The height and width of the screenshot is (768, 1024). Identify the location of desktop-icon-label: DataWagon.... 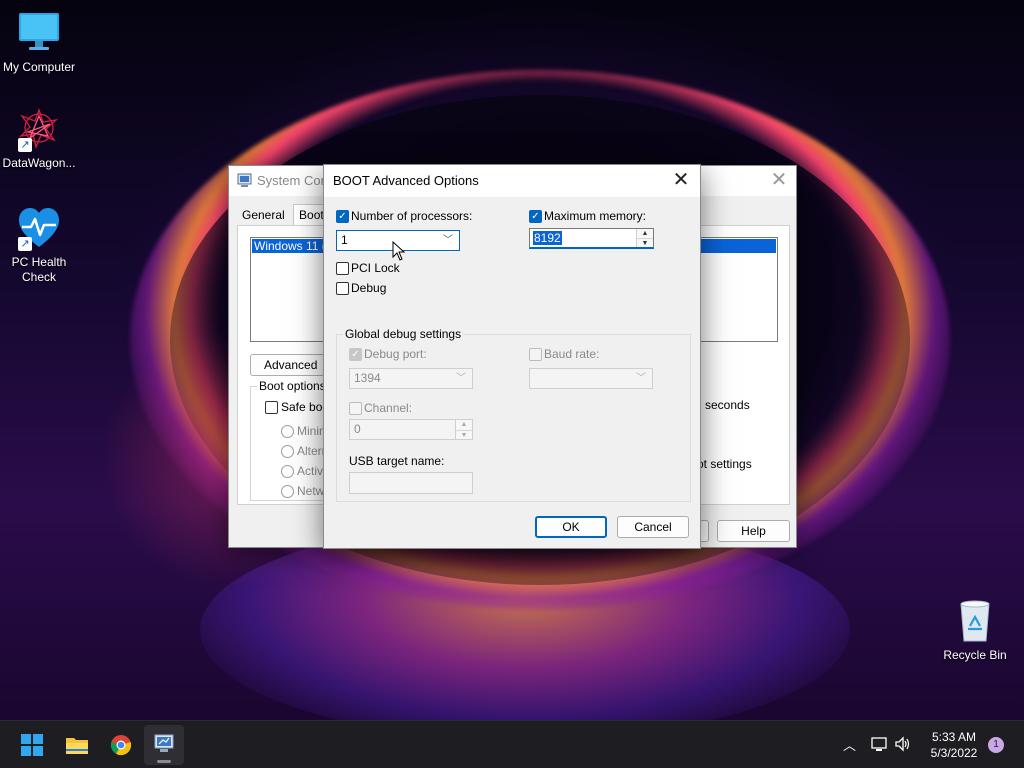
(39, 163).